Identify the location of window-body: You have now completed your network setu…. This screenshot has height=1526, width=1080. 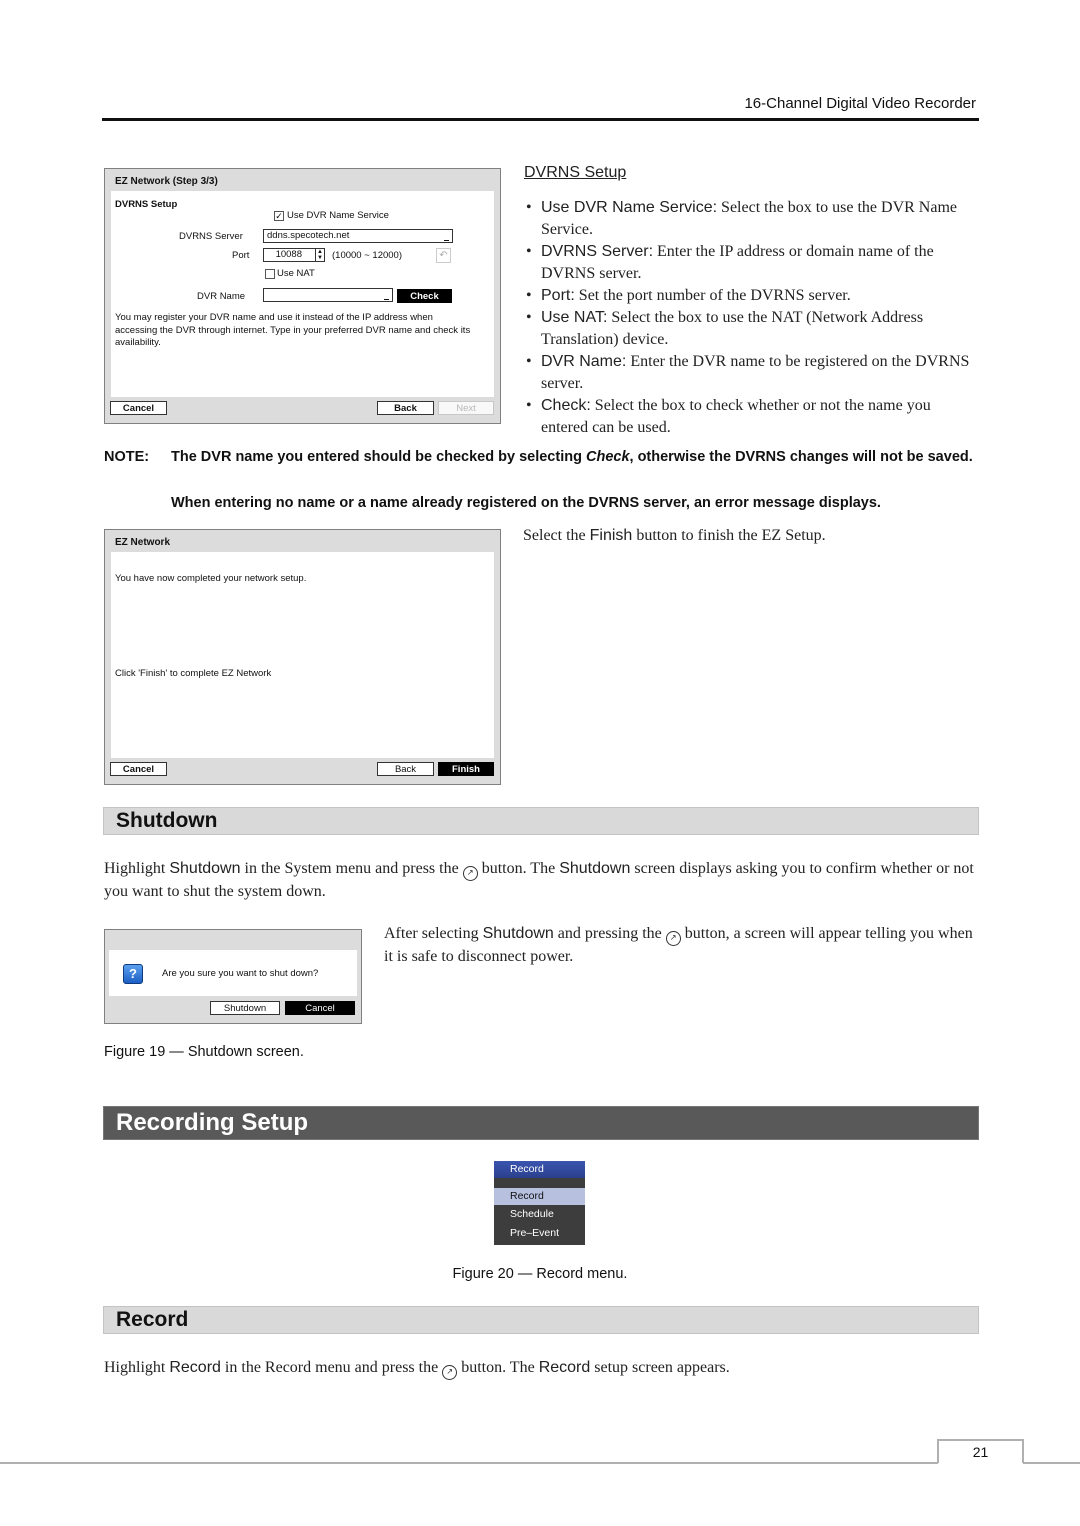
(302, 655).